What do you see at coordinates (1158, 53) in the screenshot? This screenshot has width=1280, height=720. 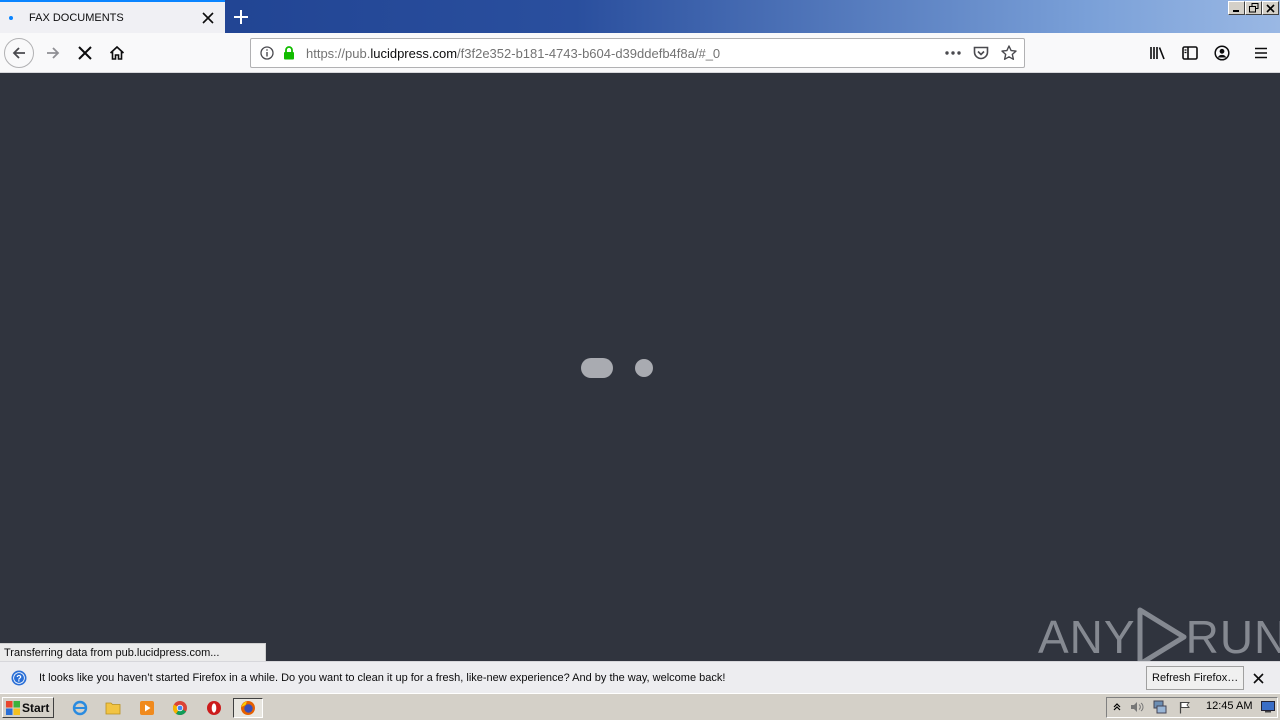 I see `library-button` at bounding box center [1158, 53].